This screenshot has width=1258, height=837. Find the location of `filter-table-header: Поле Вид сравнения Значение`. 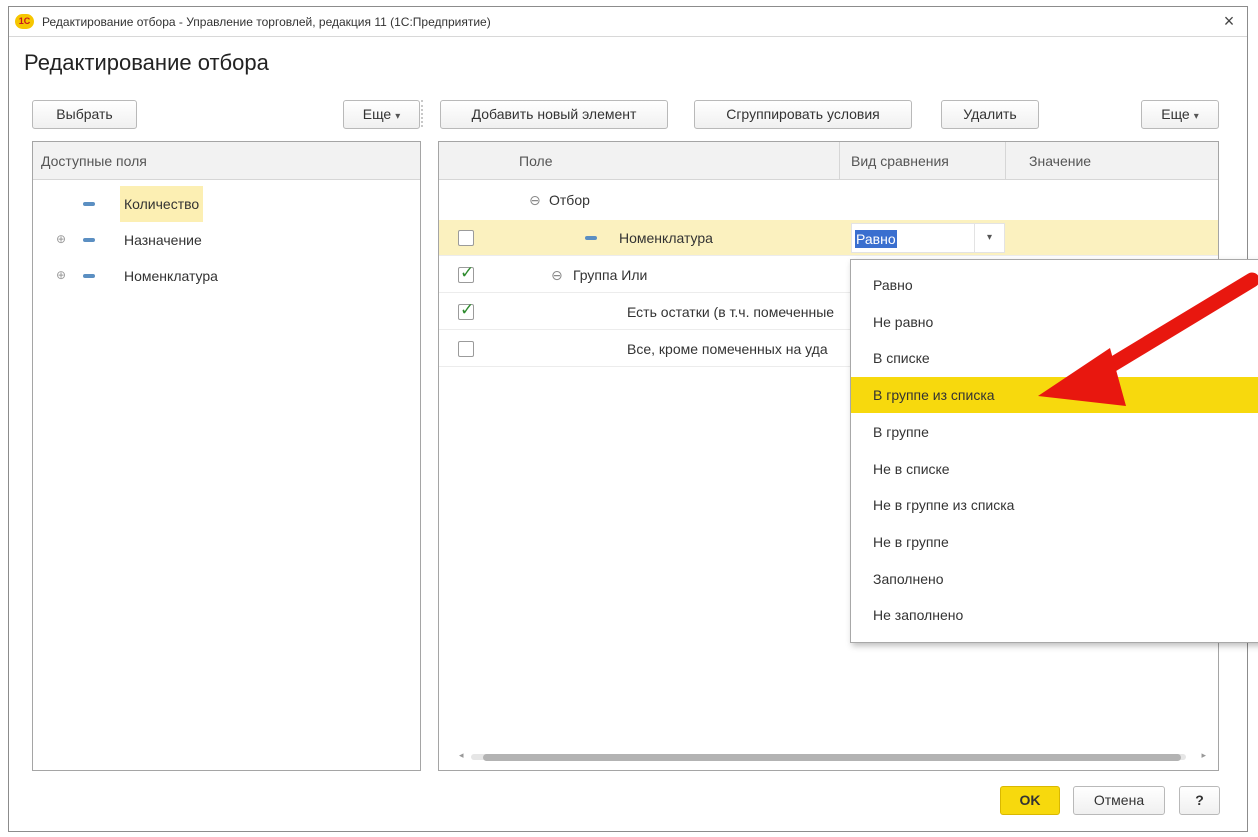

filter-table-header: Поле Вид сравнения Значение is located at coordinates (828, 161).